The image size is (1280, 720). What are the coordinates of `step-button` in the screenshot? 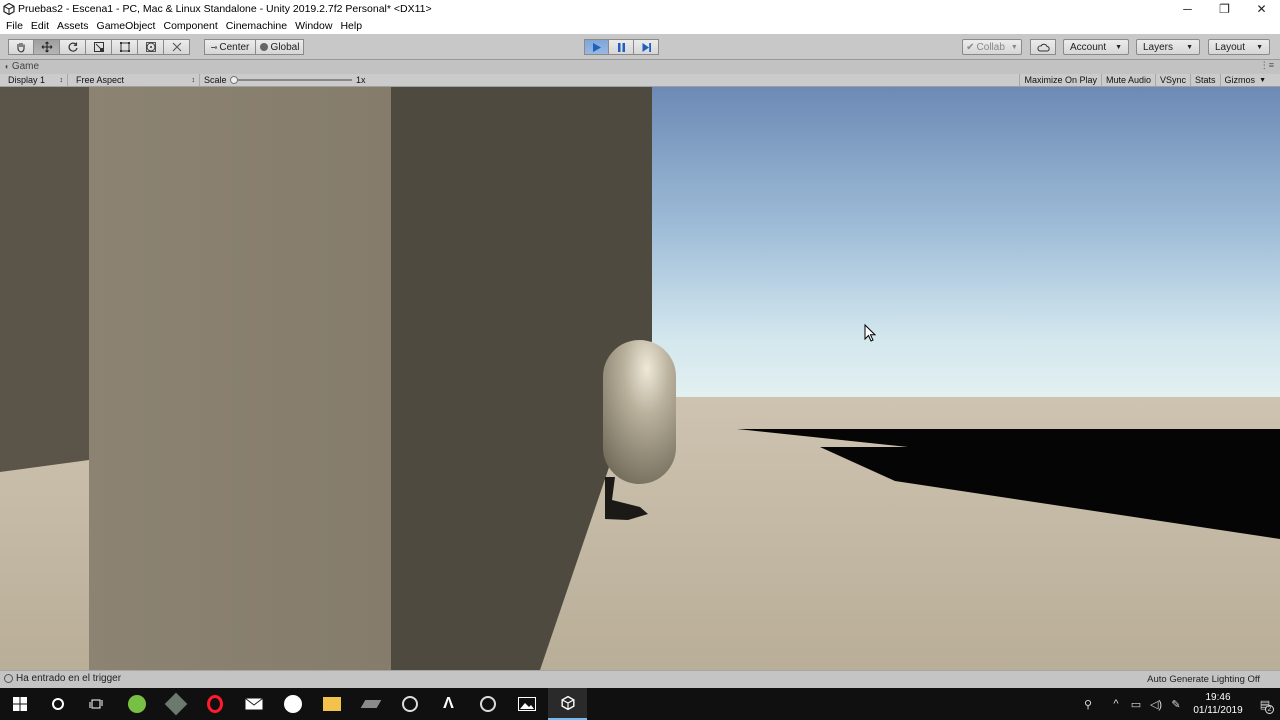 It's located at (646, 47).